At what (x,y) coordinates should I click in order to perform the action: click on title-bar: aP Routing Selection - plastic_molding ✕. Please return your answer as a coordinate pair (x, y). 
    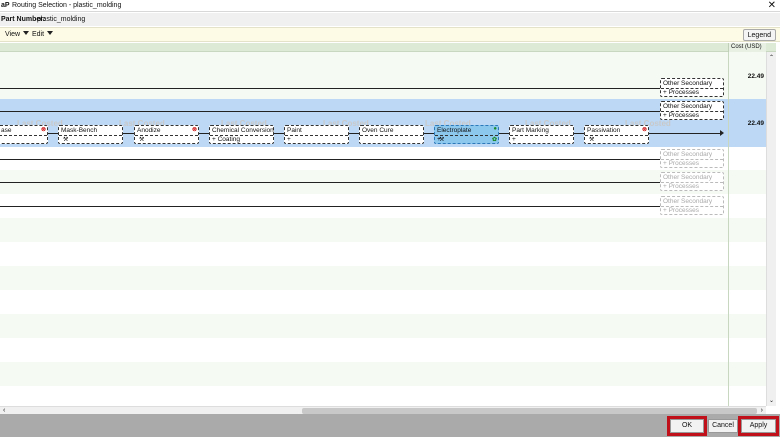
    Looking at the image, I should click on (390, 6).